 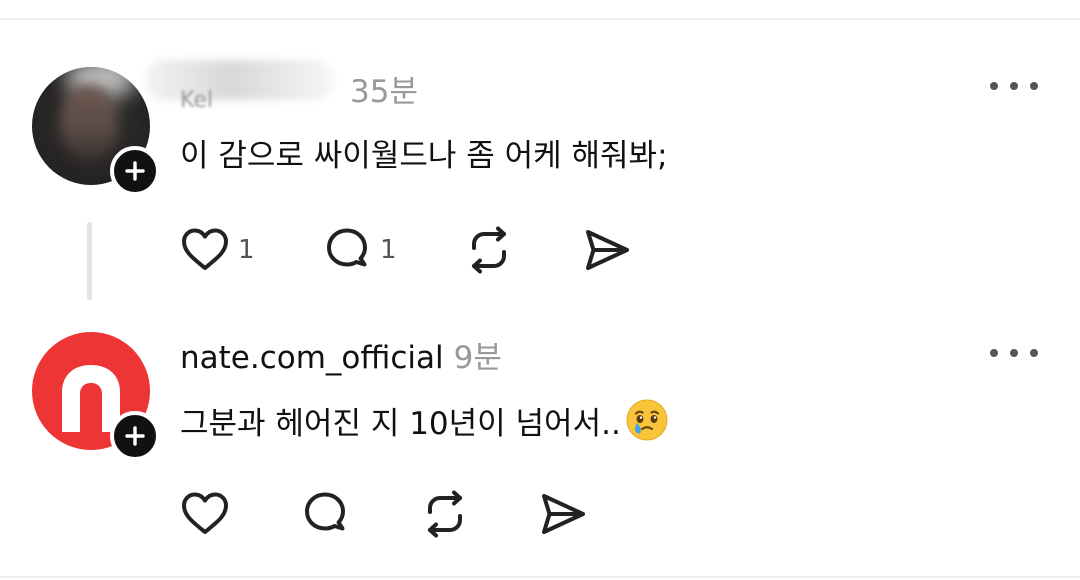 I want to click on like-button: 1, so click(x=216, y=250).